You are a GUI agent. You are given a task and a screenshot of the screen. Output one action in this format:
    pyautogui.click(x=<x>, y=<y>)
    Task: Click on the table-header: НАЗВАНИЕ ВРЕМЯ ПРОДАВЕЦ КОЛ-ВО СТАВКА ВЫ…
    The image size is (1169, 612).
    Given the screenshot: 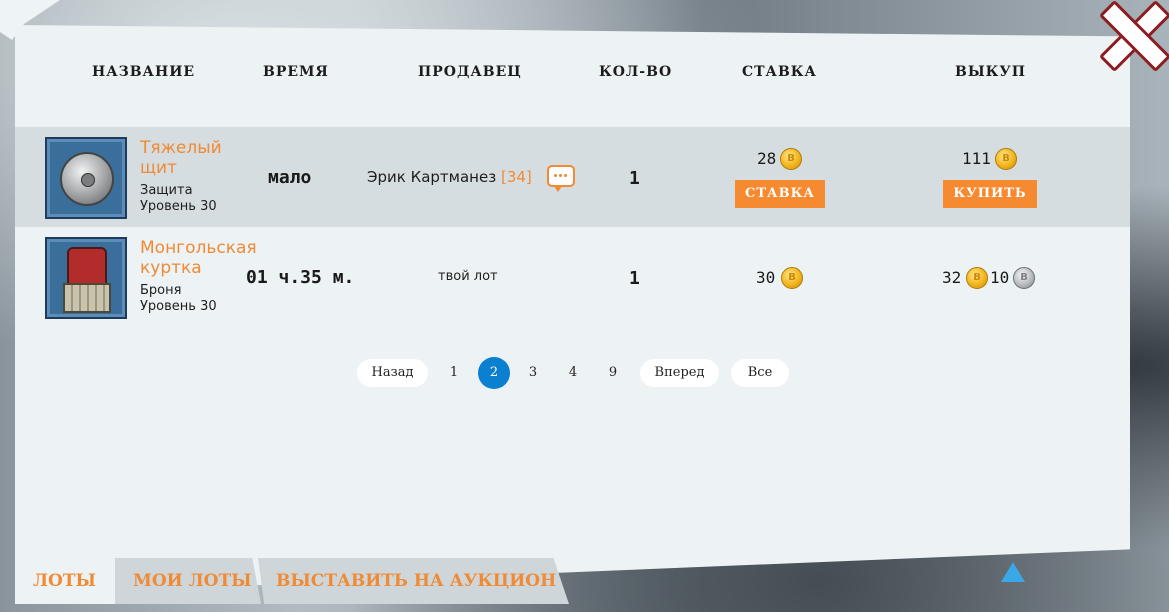 What is the action you would take?
    pyautogui.click(x=584, y=72)
    